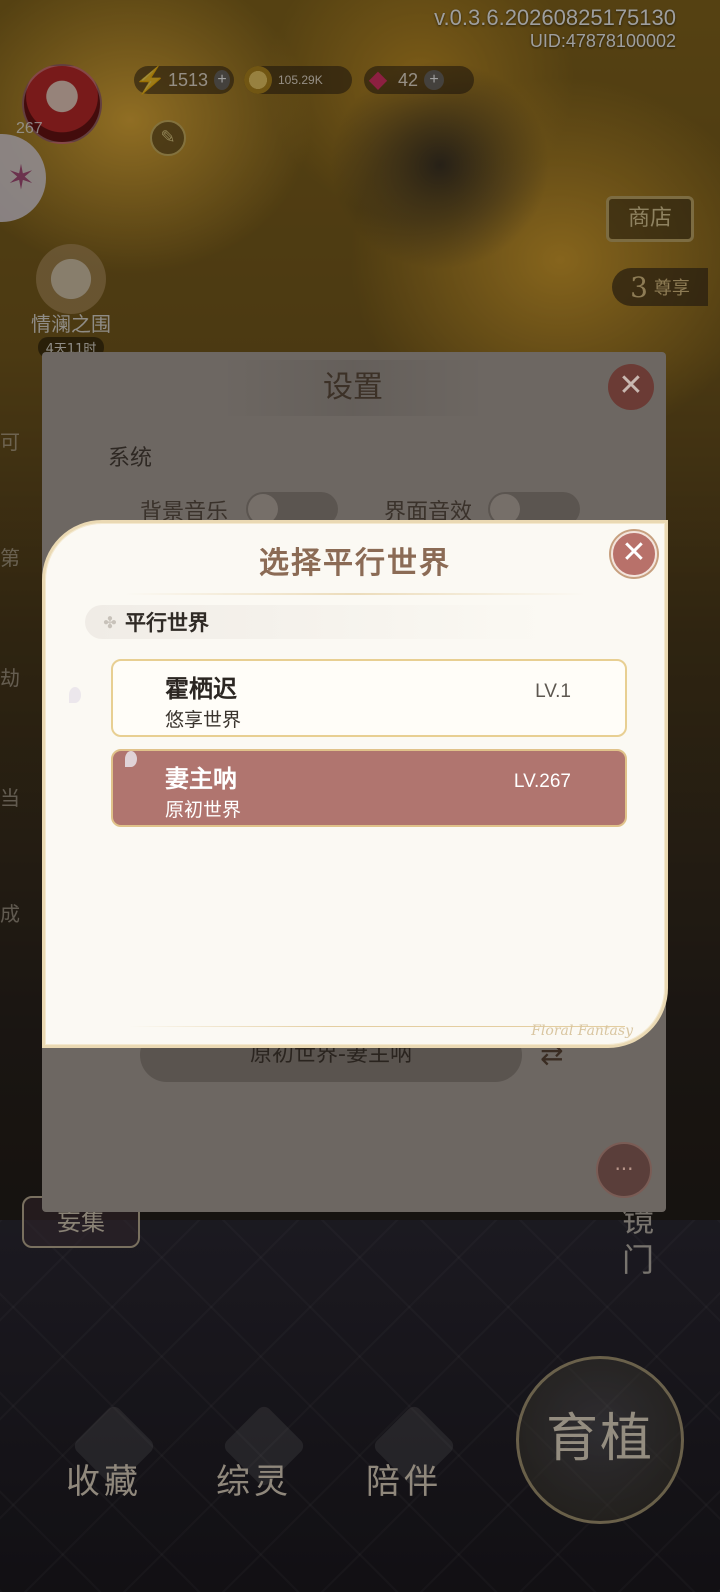 The height and width of the screenshot is (1592, 720). Describe the element at coordinates (634, 554) in the screenshot. I see `dialog-close-button: ✕` at that location.